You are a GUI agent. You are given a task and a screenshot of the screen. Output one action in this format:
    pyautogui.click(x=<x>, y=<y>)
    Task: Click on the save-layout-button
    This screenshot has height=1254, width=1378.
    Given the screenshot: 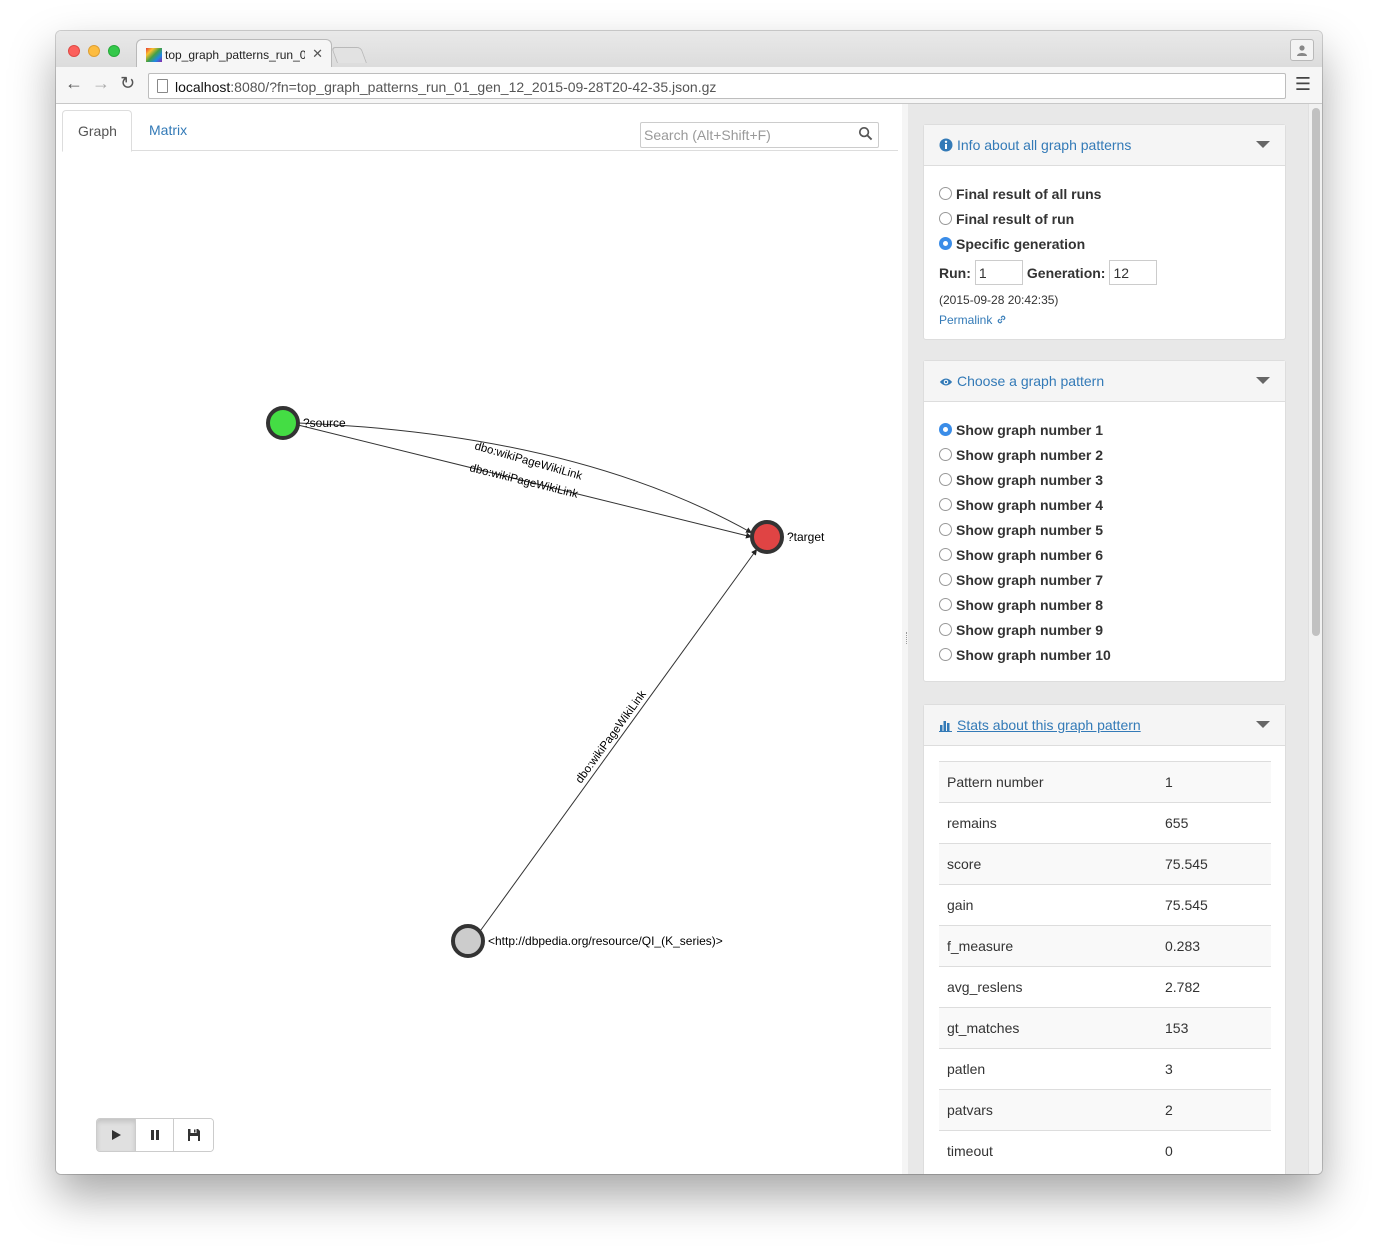 What is the action you would take?
    pyautogui.click(x=193, y=1135)
    